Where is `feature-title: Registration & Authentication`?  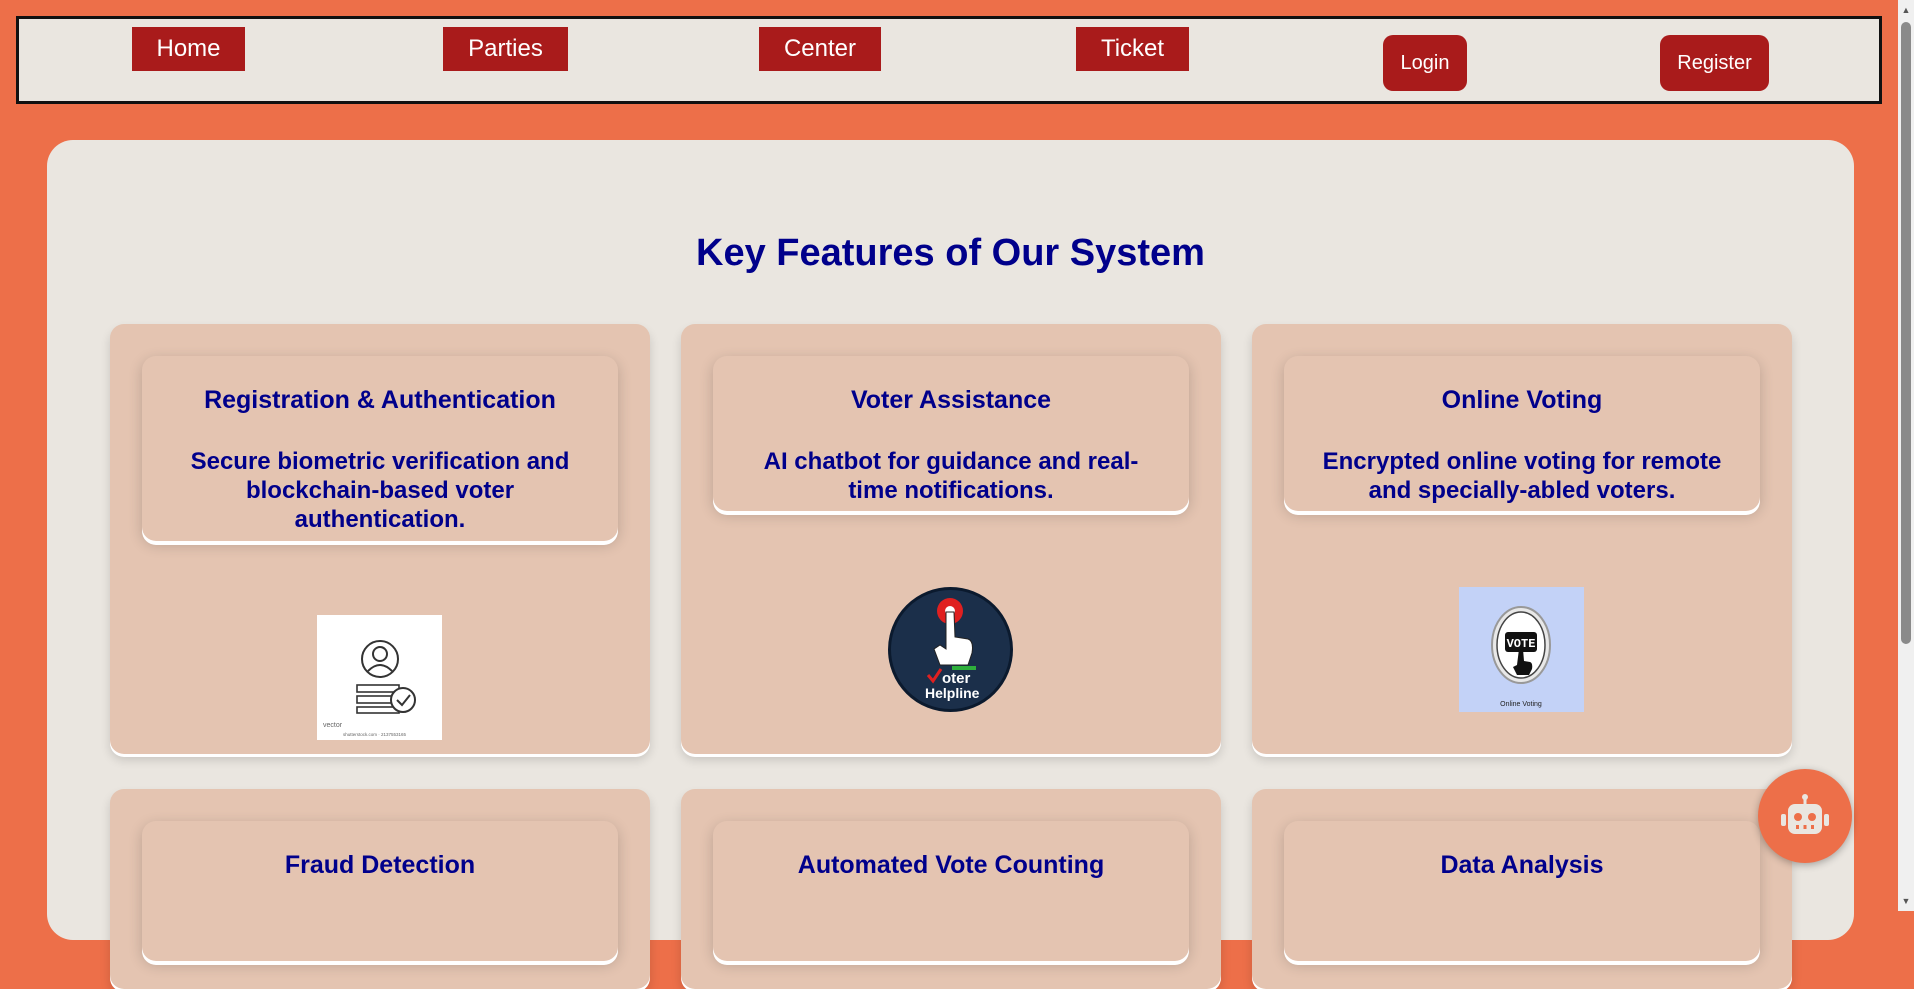 feature-title: Registration & Authentication is located at coordinates (380, 400).